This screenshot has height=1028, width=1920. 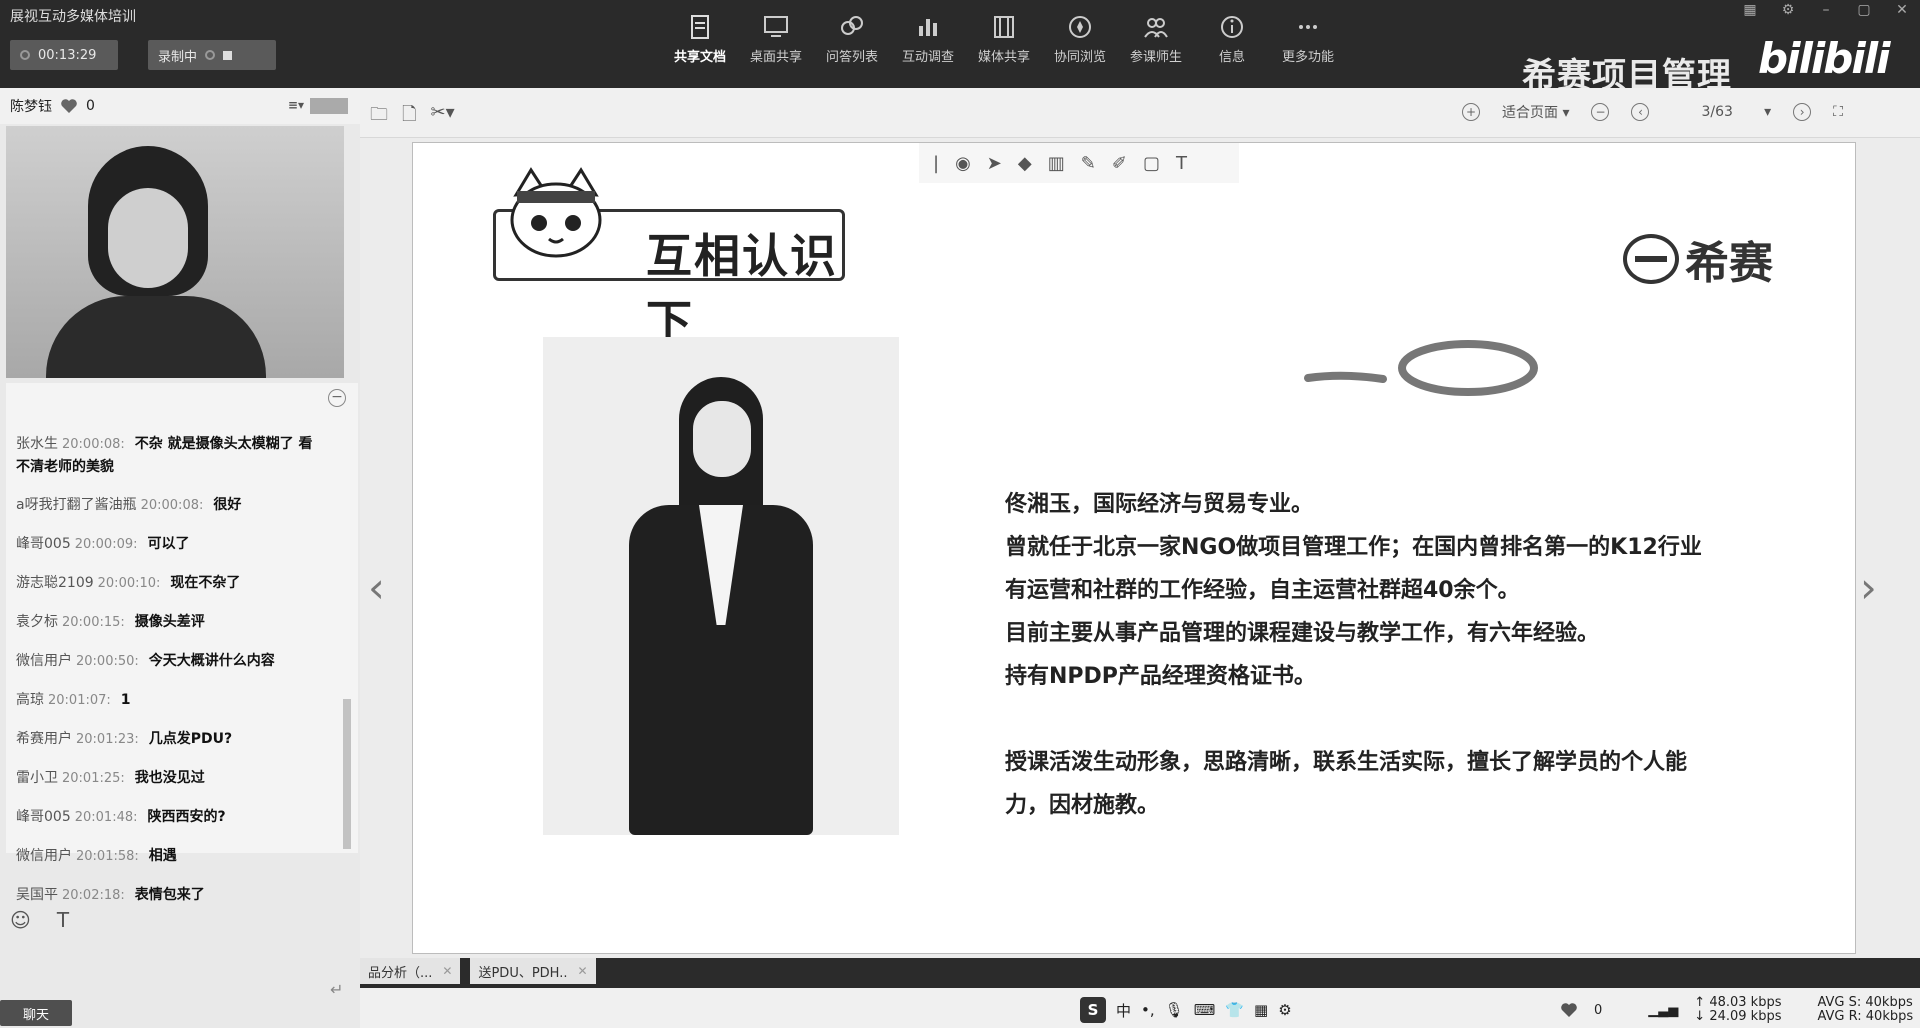 I want to click on collapse-icon: −, so click(x=337, y=398).